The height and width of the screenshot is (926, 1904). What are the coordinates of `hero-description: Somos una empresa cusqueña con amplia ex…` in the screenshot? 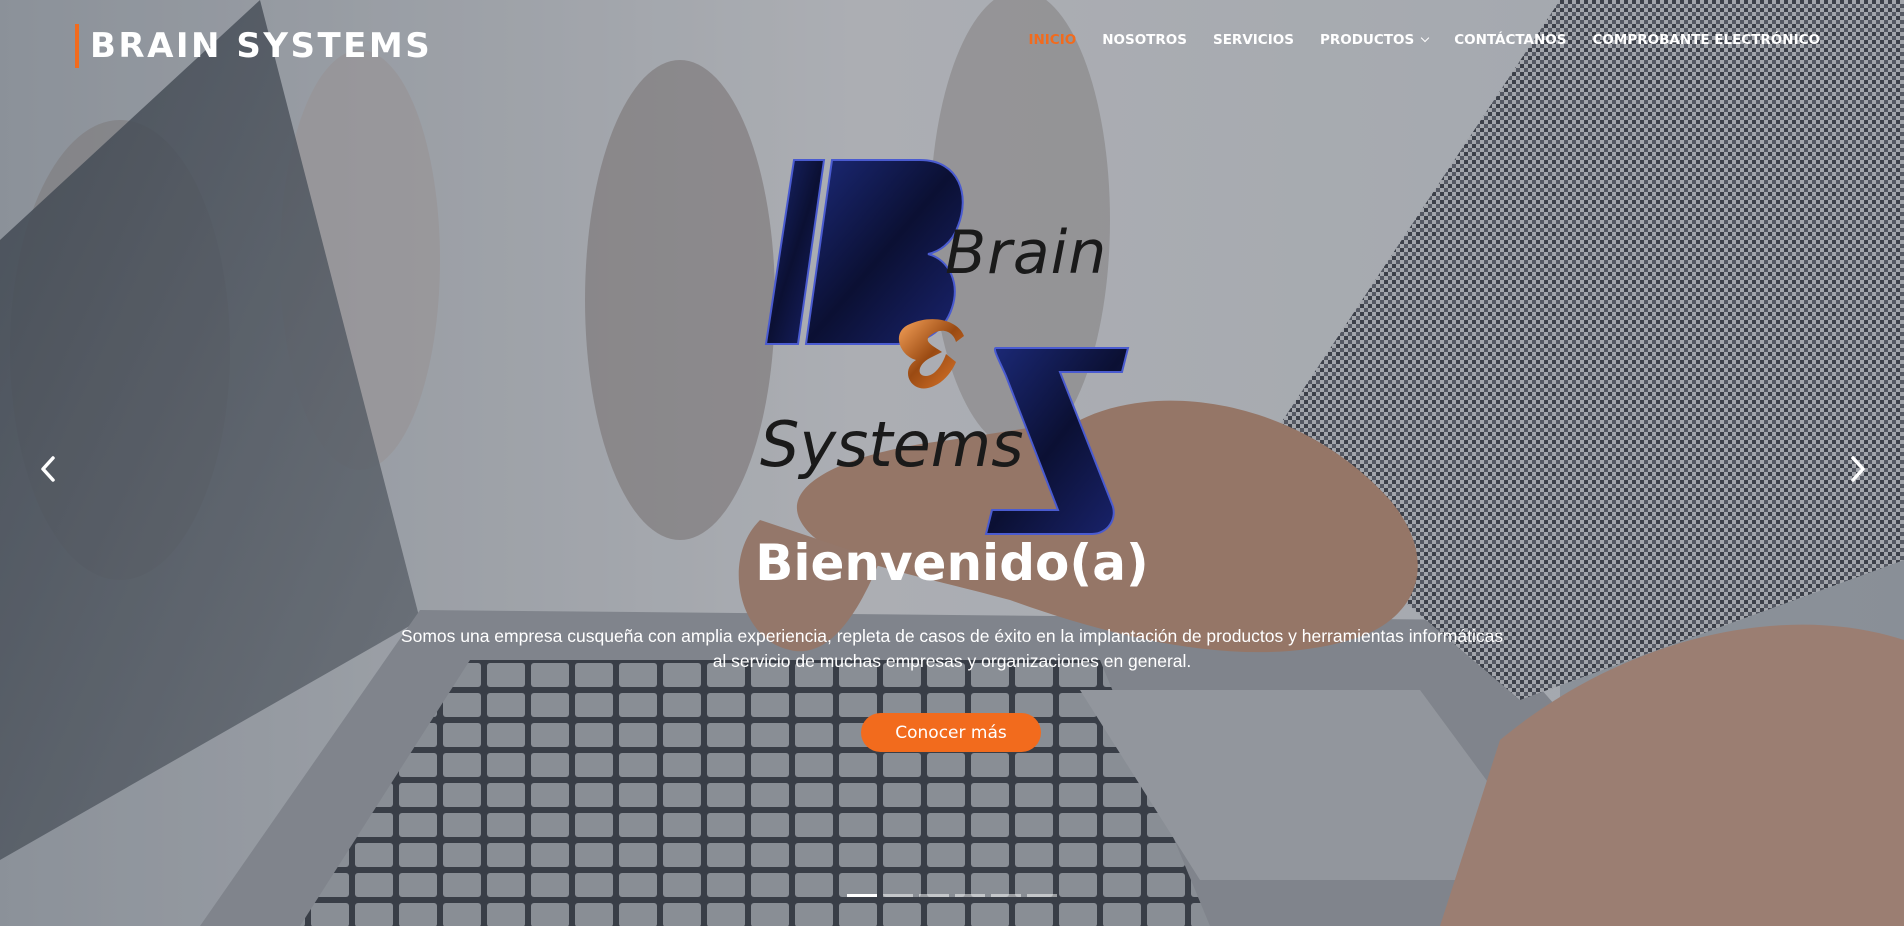 It's located at (952, 648).